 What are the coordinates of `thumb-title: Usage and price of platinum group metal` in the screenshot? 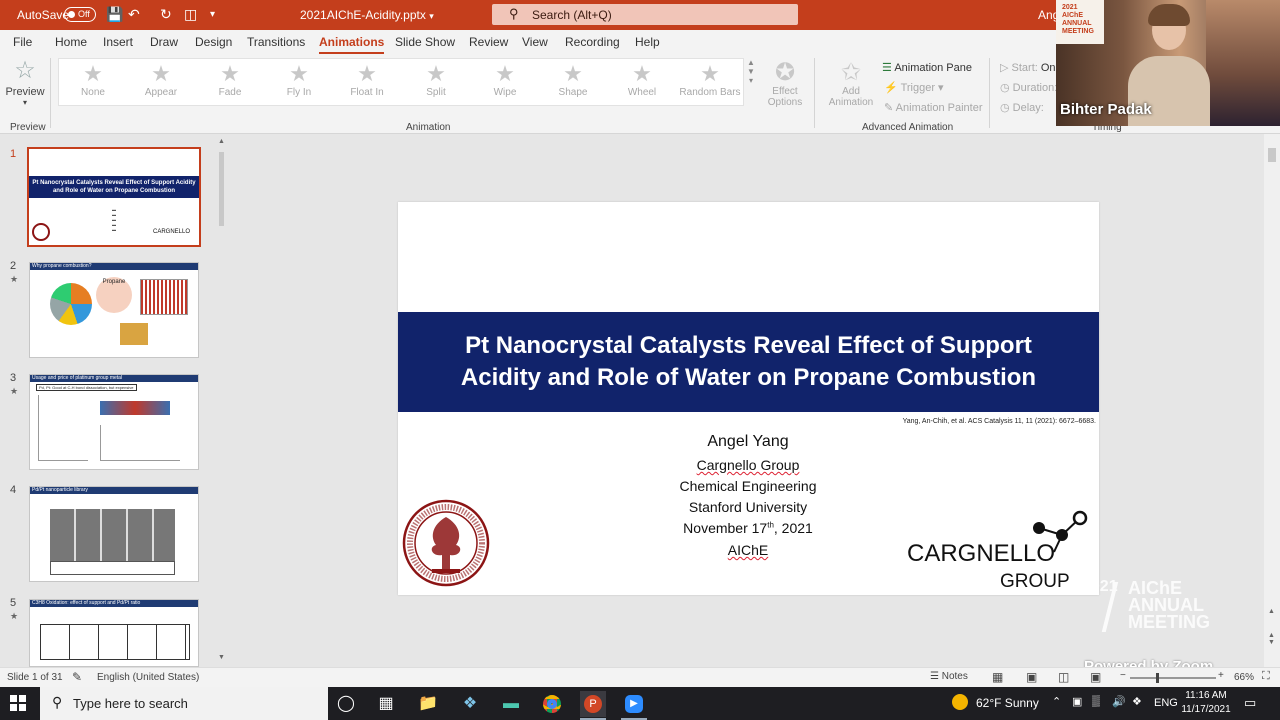 It's located at (114, 378).